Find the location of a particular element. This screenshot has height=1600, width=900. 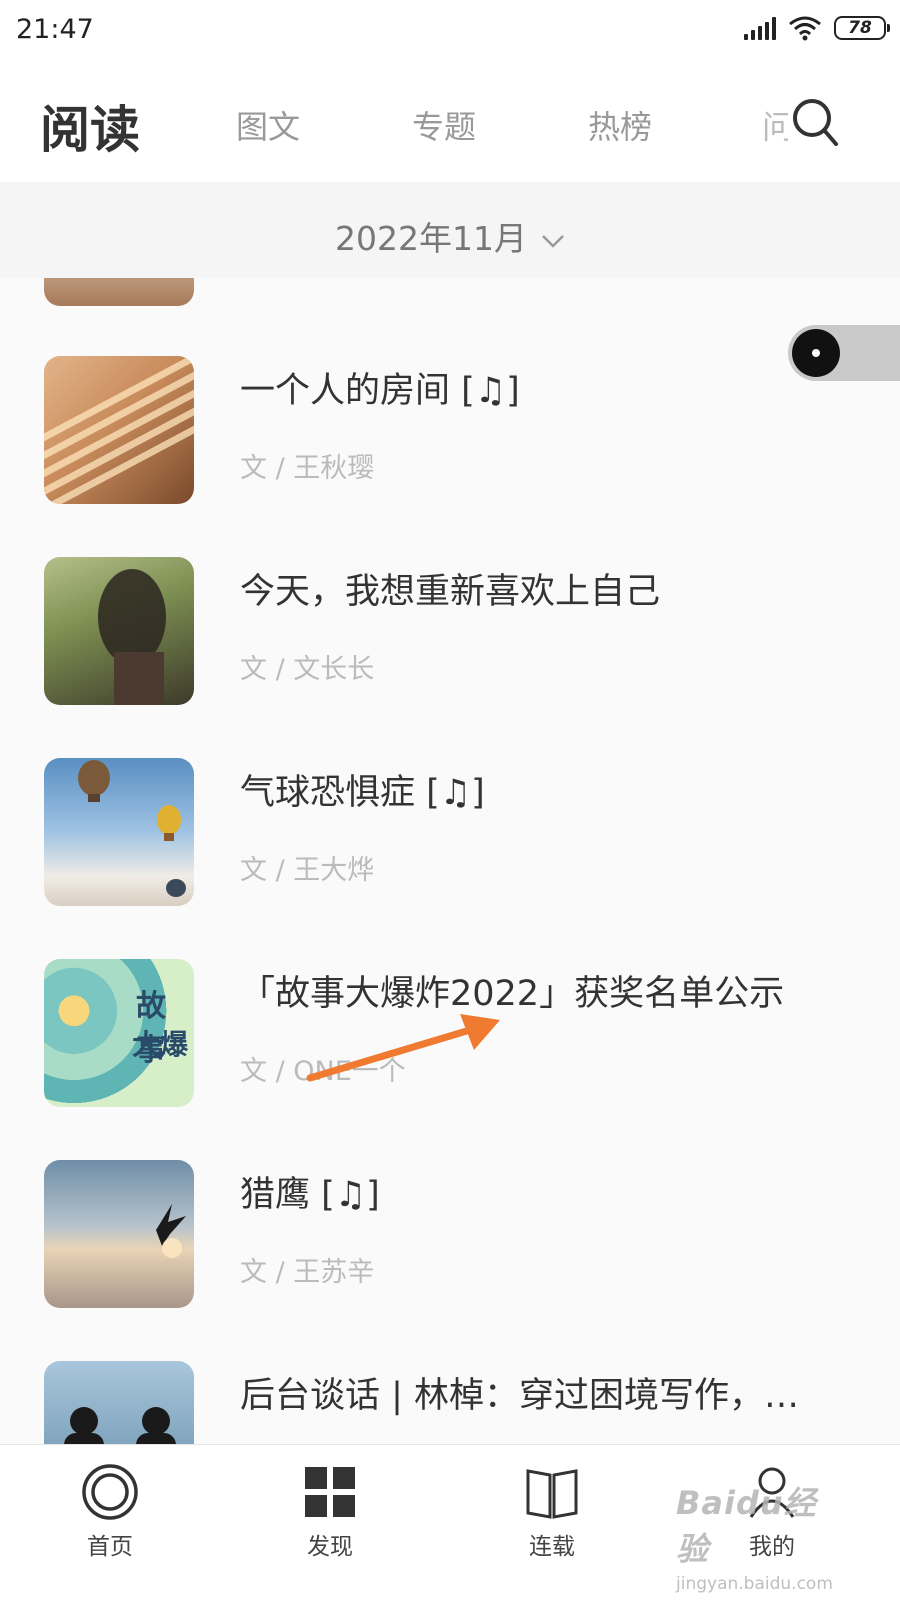

page-title: 阅读 is located at coordinates (90, 130).